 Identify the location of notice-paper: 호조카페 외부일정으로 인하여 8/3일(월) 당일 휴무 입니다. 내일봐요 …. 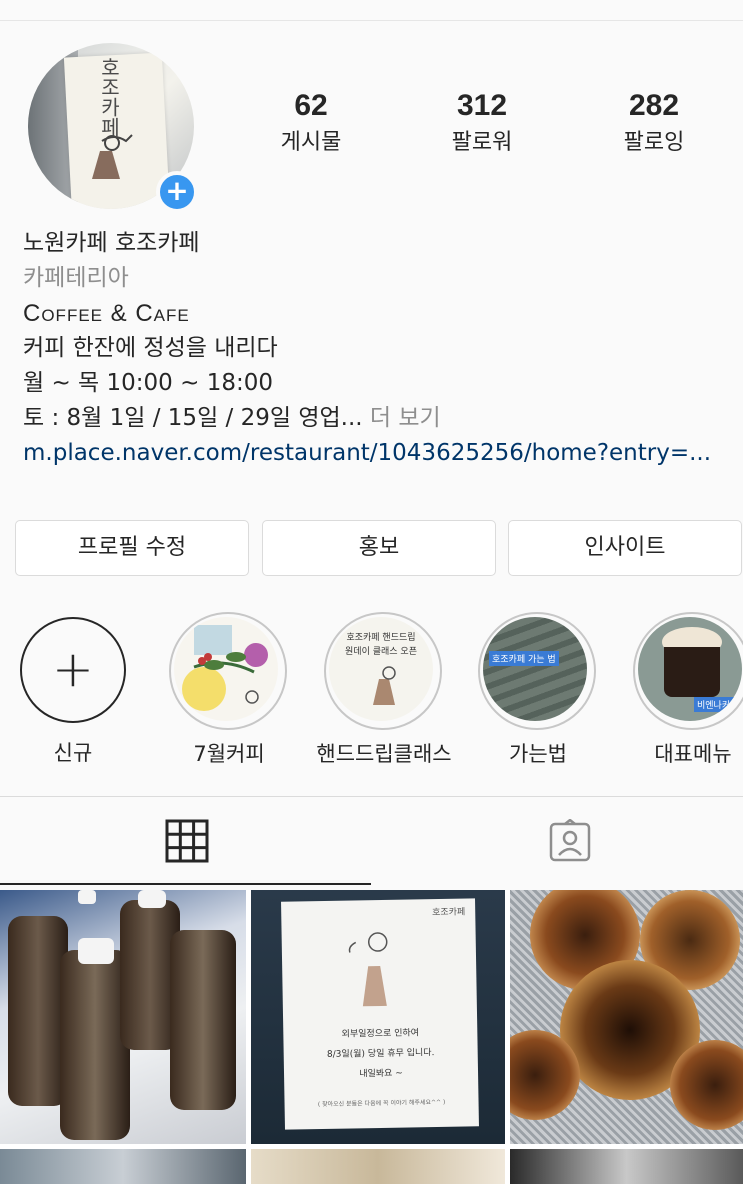
(380, 1014).